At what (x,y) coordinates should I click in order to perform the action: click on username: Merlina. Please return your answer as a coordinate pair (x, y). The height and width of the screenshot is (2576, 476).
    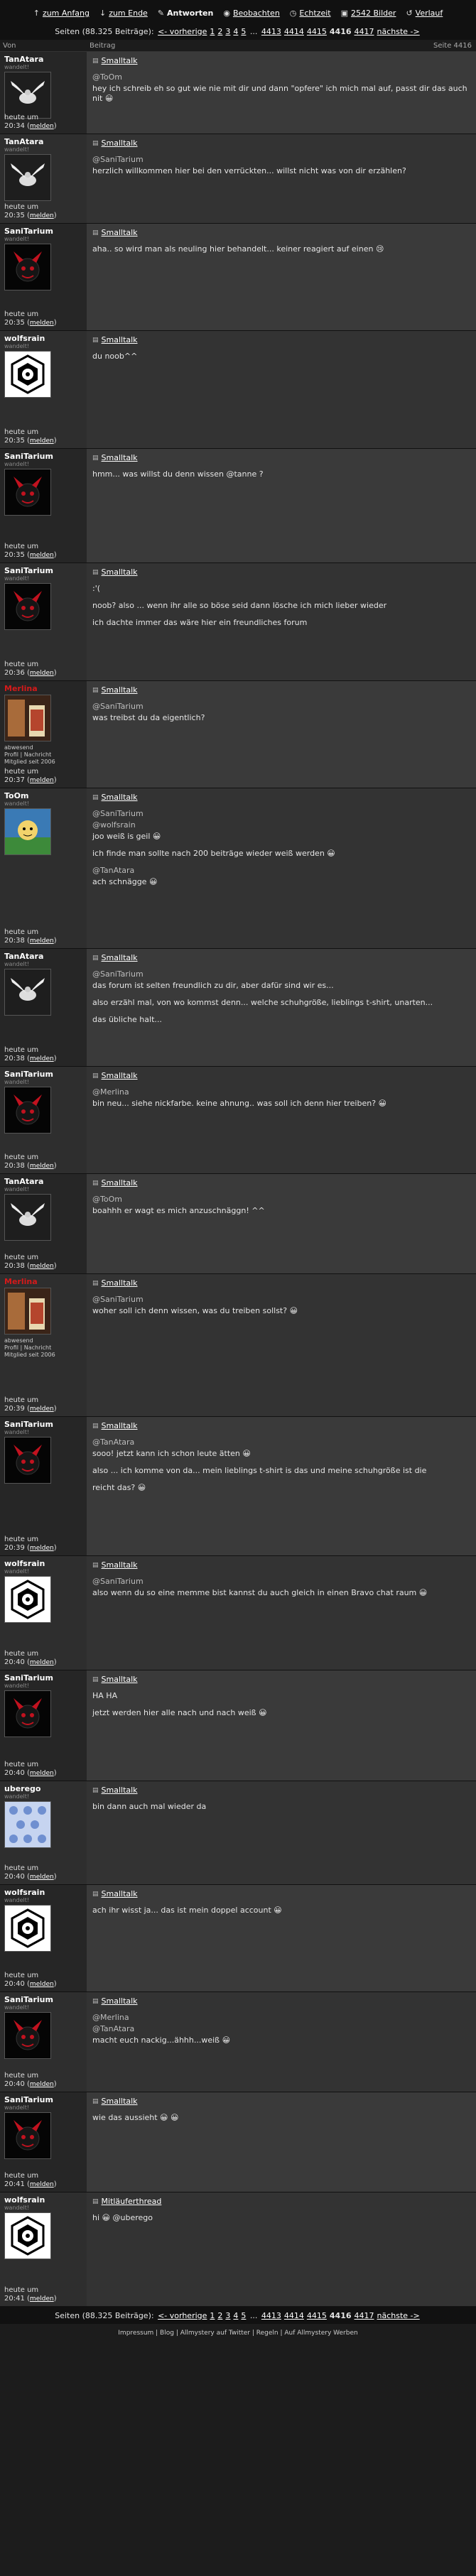
    Looking at the image, I should click on (44, 689).